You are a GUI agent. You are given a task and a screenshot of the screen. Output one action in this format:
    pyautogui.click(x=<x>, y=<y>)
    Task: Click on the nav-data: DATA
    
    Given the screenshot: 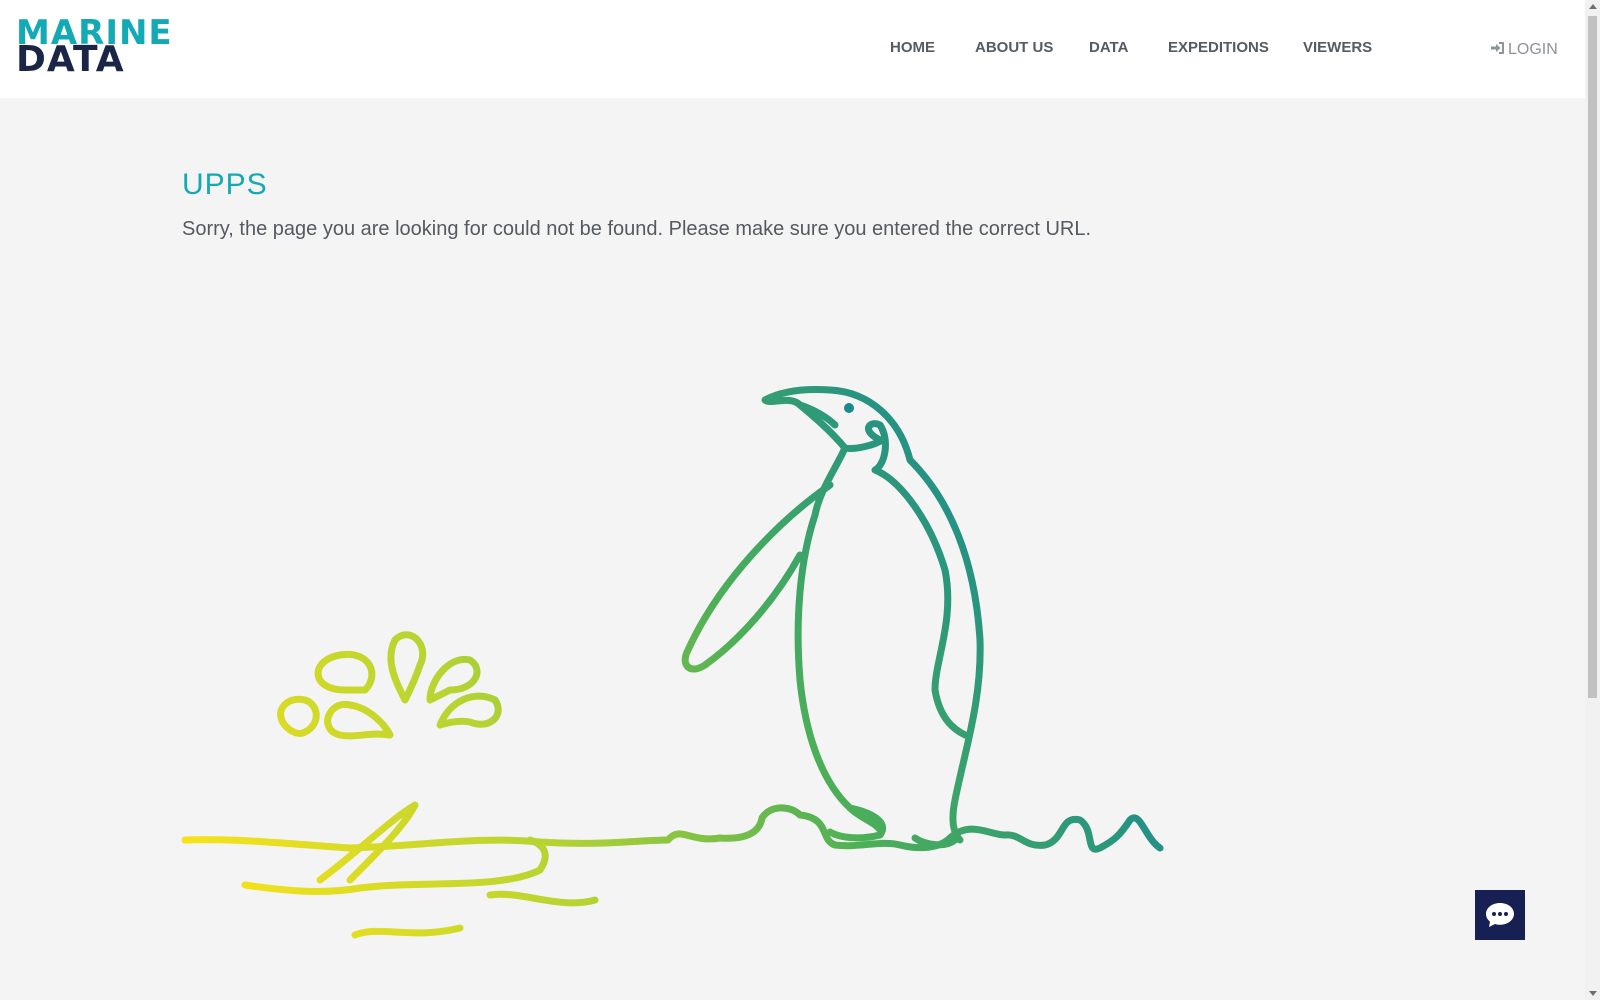 What is the action you would take?
    pyautogui.click(x=1108, y=47)
    